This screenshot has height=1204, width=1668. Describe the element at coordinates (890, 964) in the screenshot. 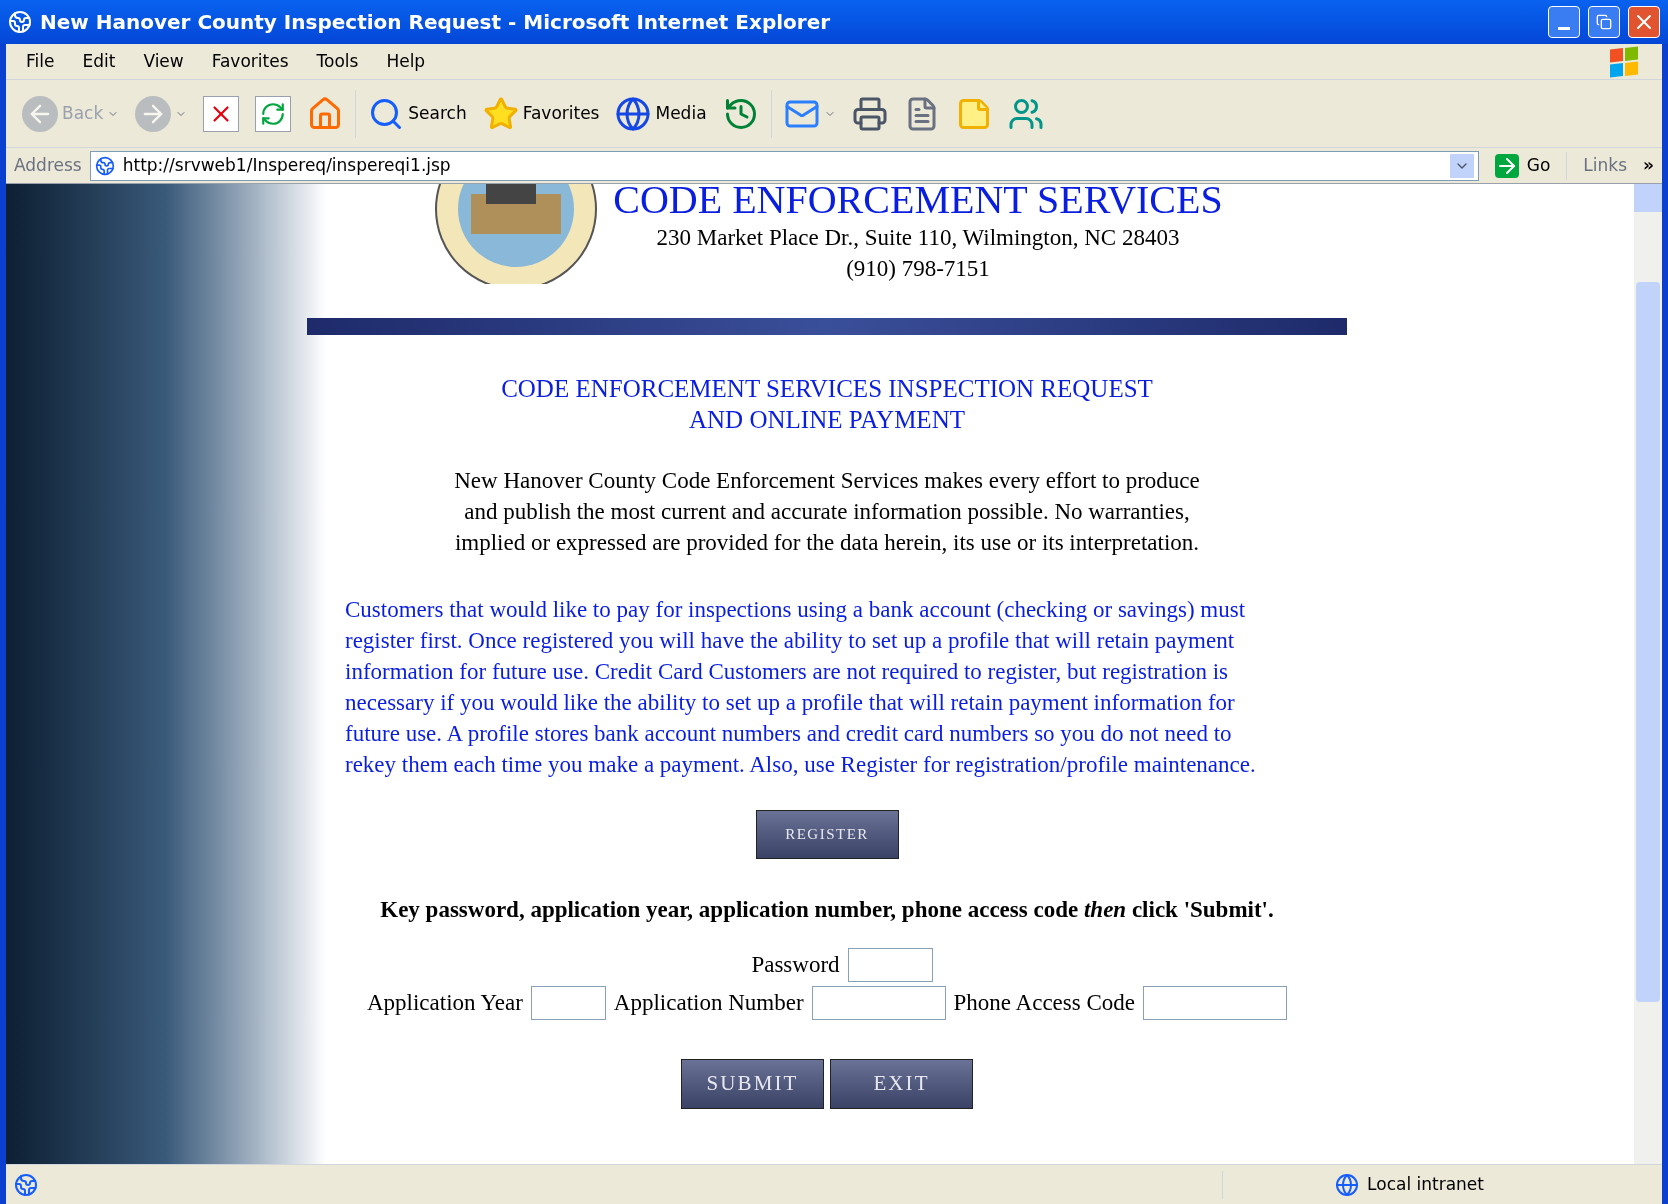

I see `password-field` at that location.